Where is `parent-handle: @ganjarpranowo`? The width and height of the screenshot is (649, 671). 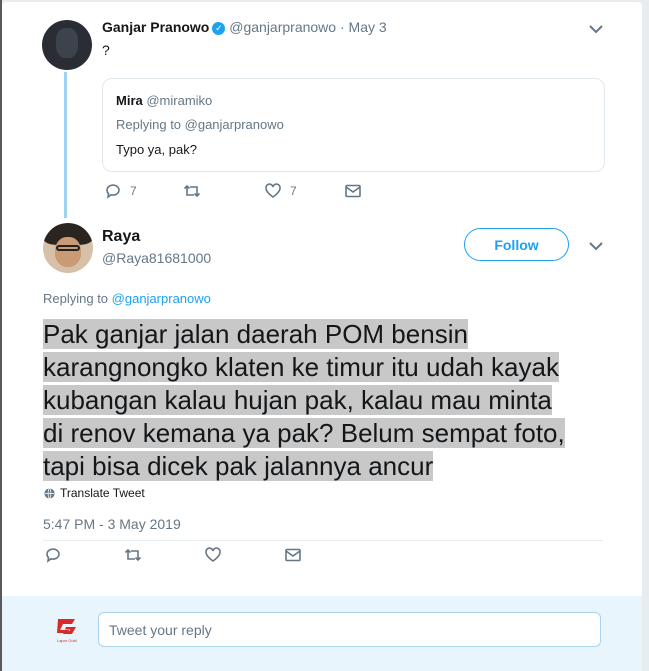
parent-handle: @ganjarpranowo is located at coordinates (282, 27).